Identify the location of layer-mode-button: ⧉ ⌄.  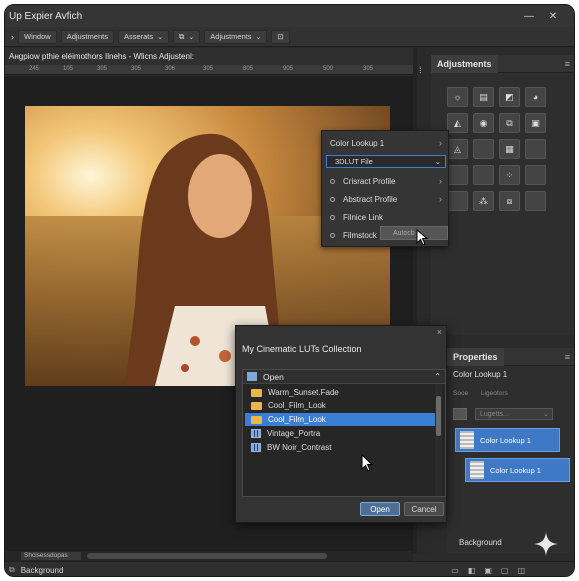
(187, 36).